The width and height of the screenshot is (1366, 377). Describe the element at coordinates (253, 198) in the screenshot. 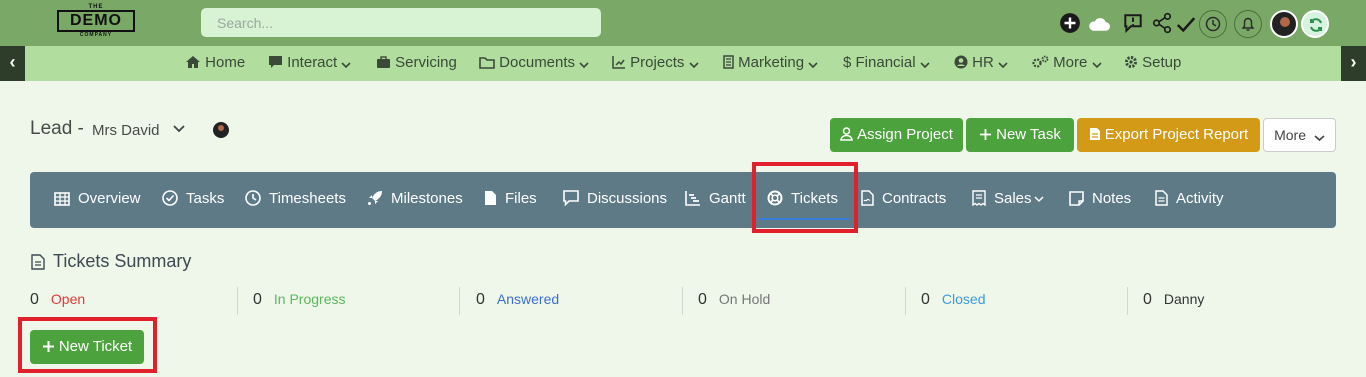

I see `clock-icon` at that location.